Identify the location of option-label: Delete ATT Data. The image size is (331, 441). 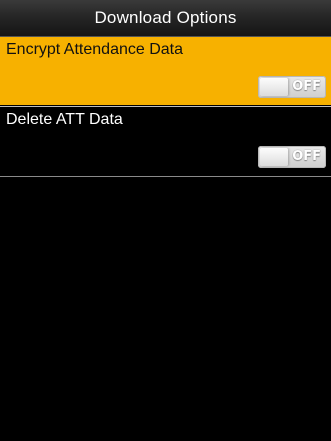
(64, 119).